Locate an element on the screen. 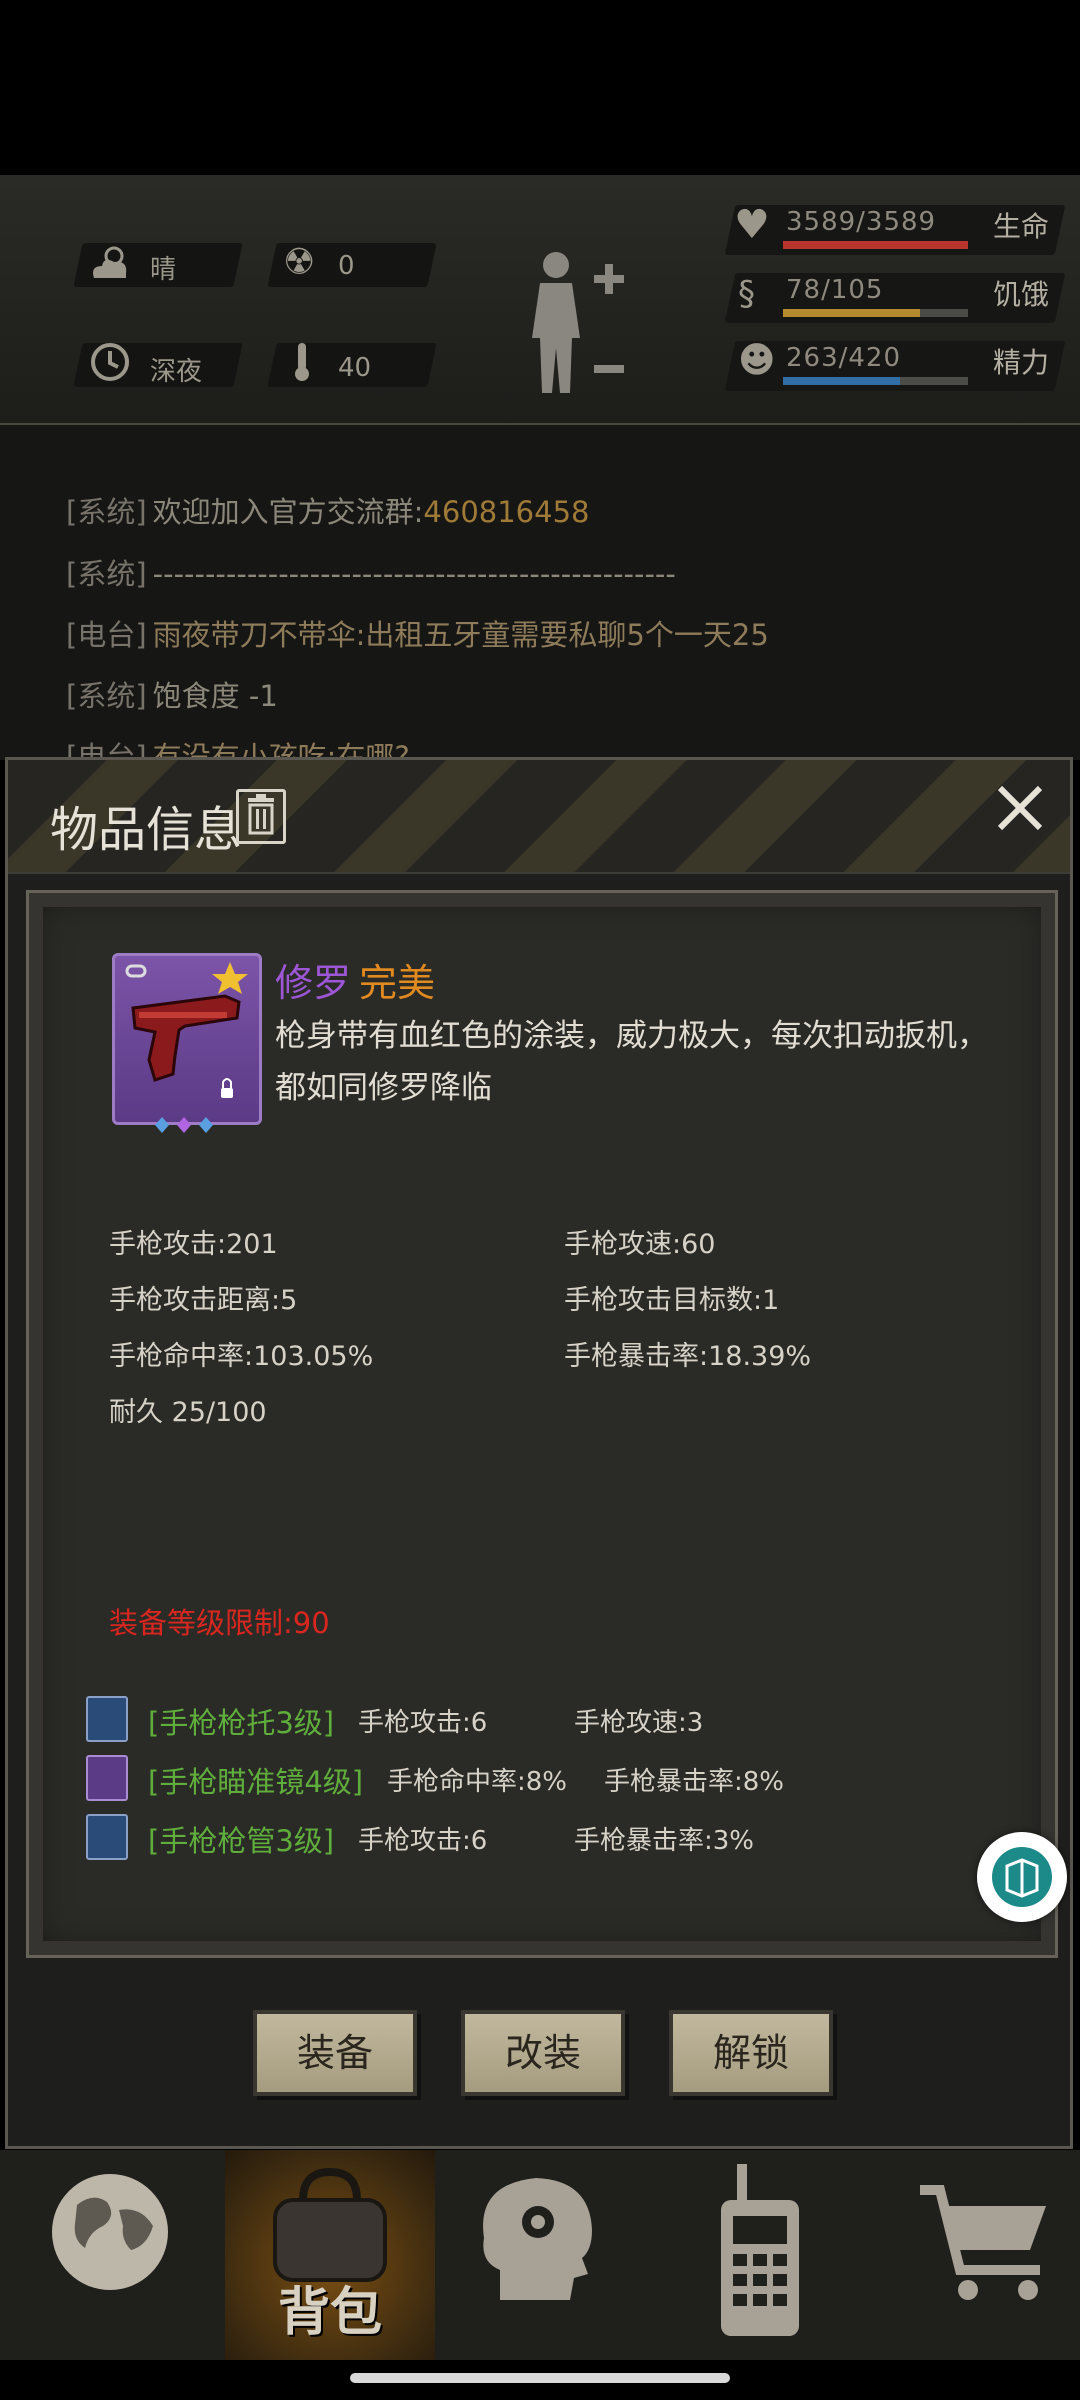 Image resolution: width=1080 pixels, height=2400 pixels. nav-shop is located at coordinates (975, 2255).